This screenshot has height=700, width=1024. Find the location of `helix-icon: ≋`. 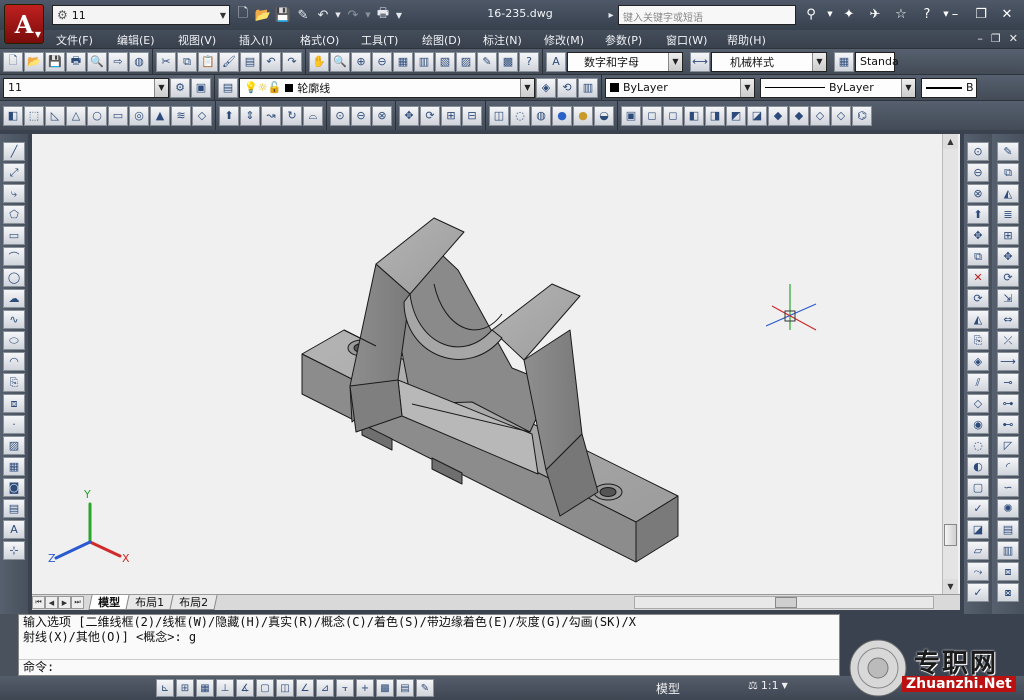

helix-icon: ≋ is located at coordinates (181, 115).